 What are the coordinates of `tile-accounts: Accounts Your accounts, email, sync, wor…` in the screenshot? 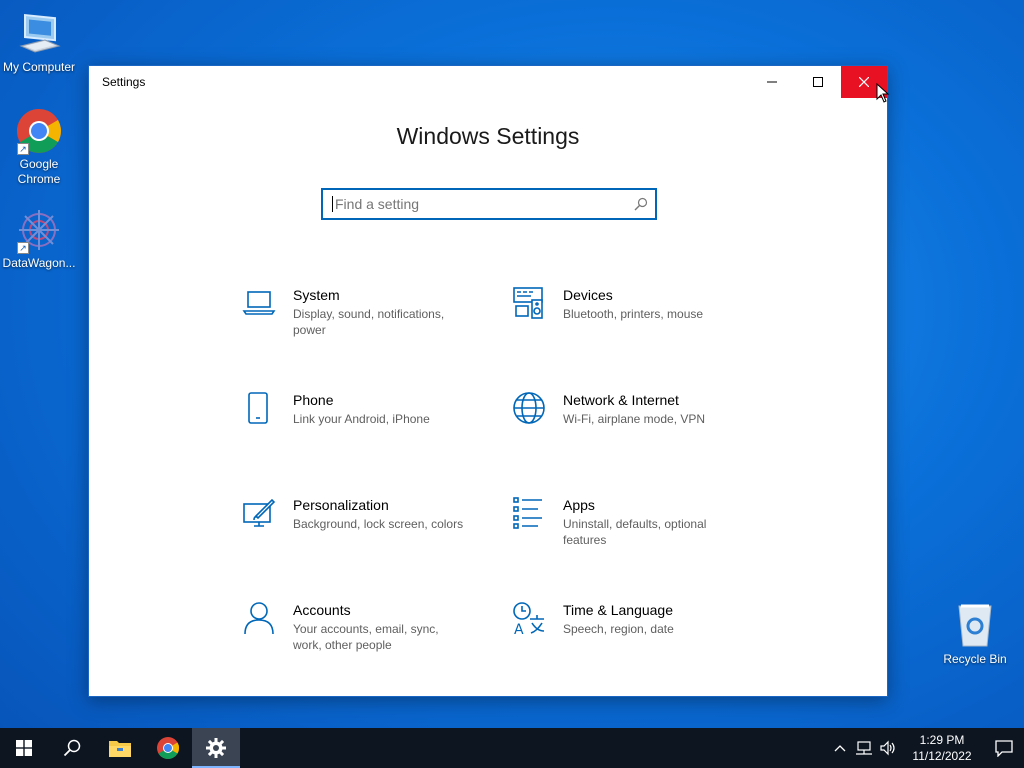 It's located at (357, 627).